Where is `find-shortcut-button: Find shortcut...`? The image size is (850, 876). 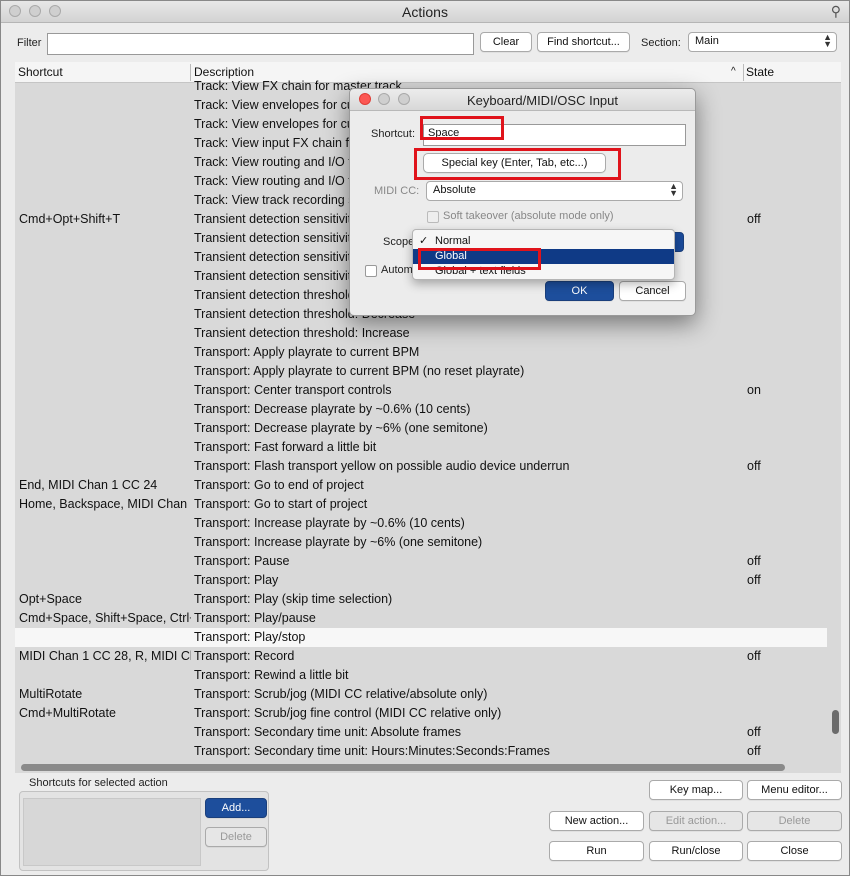
find-shortcut-button: Find shortcut... is located at coordinates (583, 42).